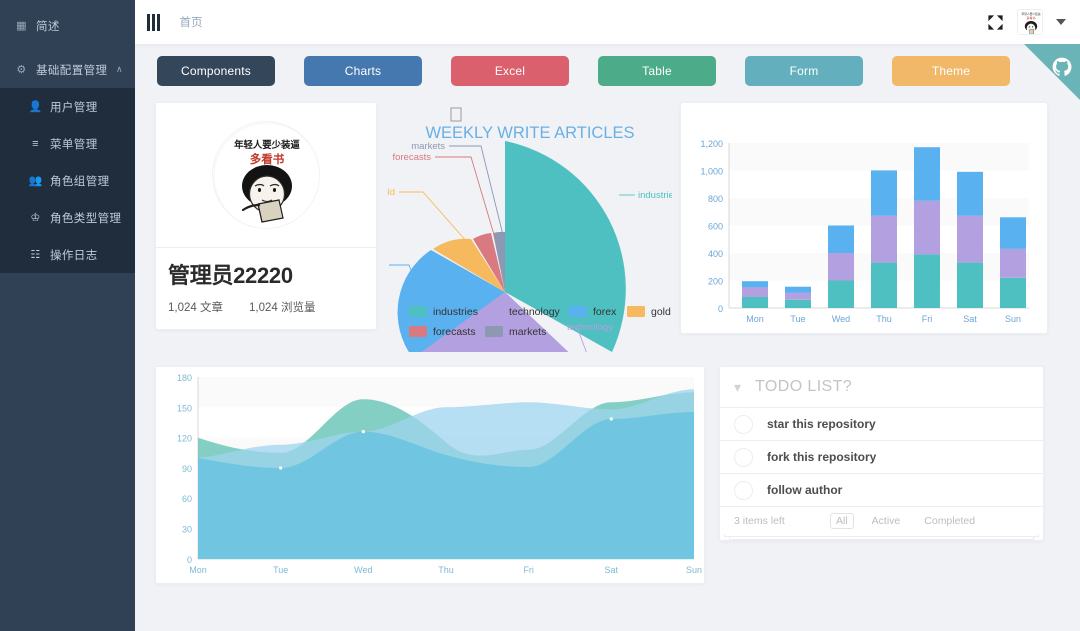 The width and height of the screenshot is (1080, 631). I want to click on todo-item-label: follow author, so click(805, 490).